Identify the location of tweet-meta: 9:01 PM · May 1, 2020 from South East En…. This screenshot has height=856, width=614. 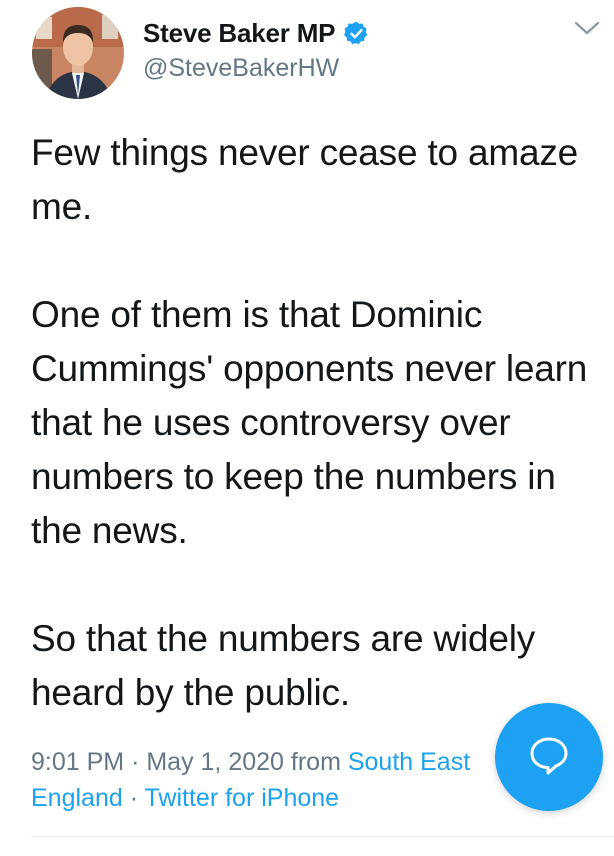
(266, 780).